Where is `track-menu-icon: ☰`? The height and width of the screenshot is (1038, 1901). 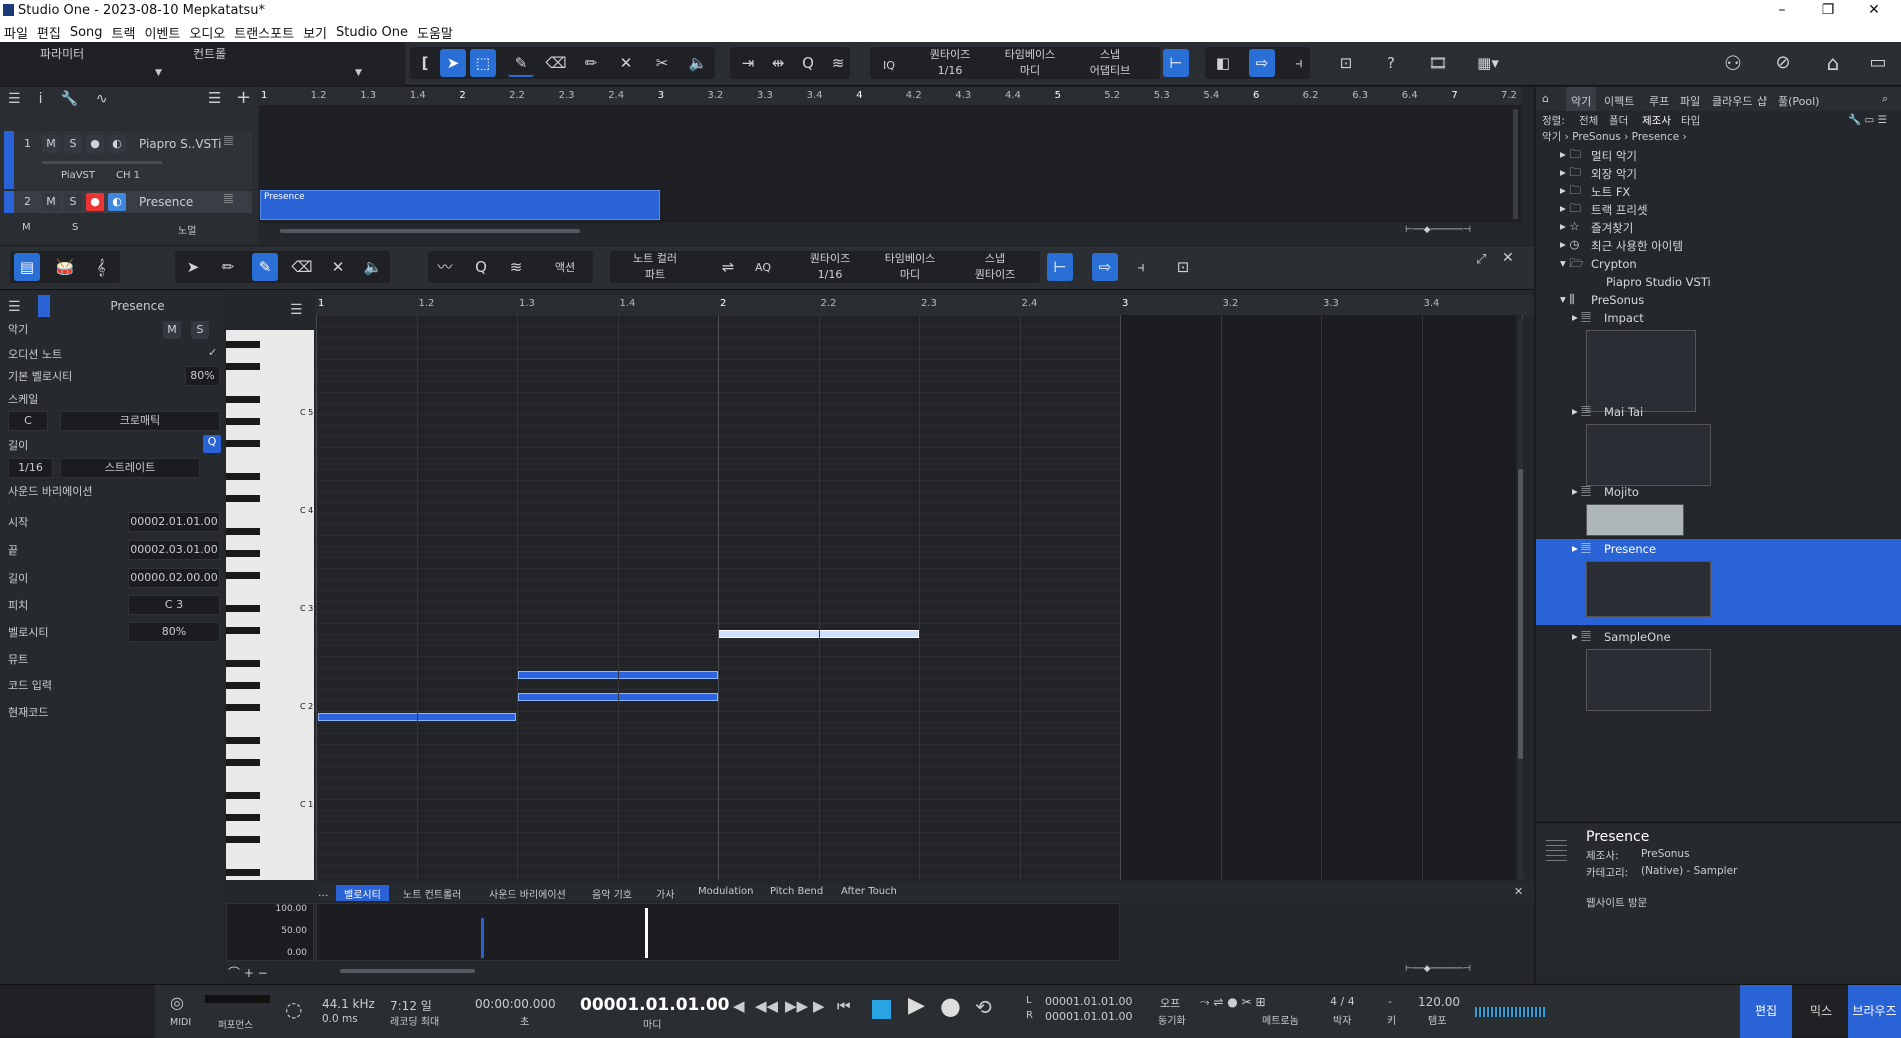
track-menu-icon: ☰ is located at coordinates (214, 98).